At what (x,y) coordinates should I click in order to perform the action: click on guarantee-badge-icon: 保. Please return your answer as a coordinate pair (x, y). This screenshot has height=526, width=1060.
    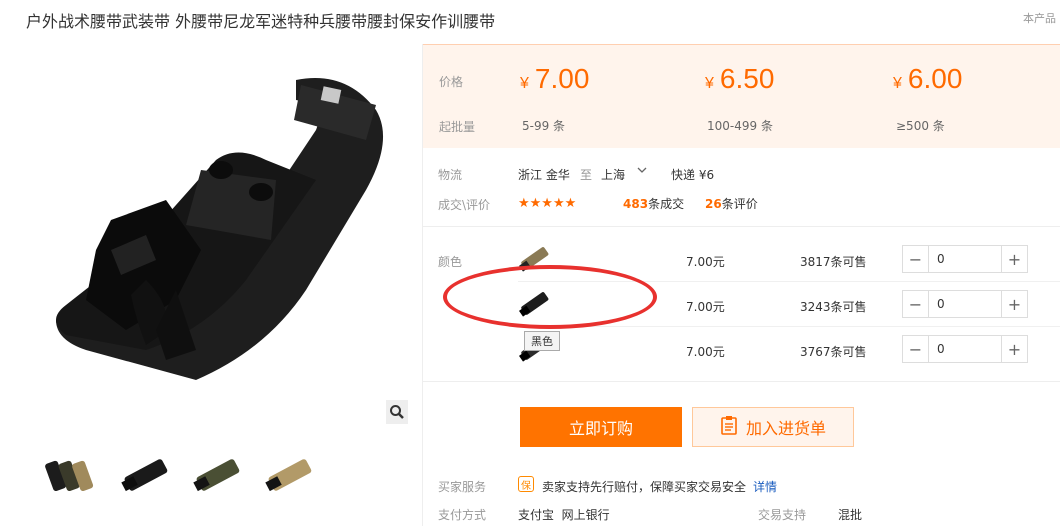
    Looking at the image, I should click on (526, 484).